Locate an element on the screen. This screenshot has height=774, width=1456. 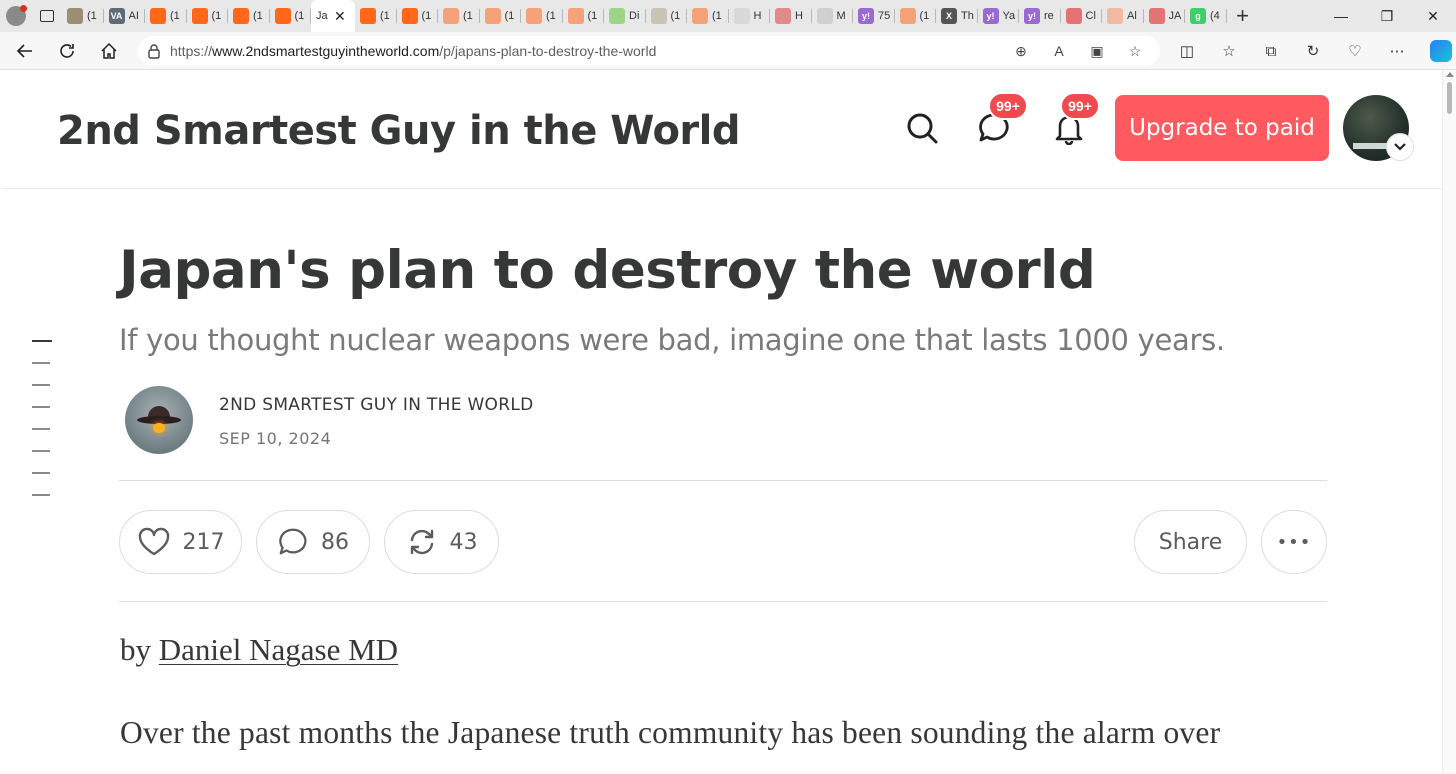
restore-button: ❐ is located at coordinates (1387, 16).